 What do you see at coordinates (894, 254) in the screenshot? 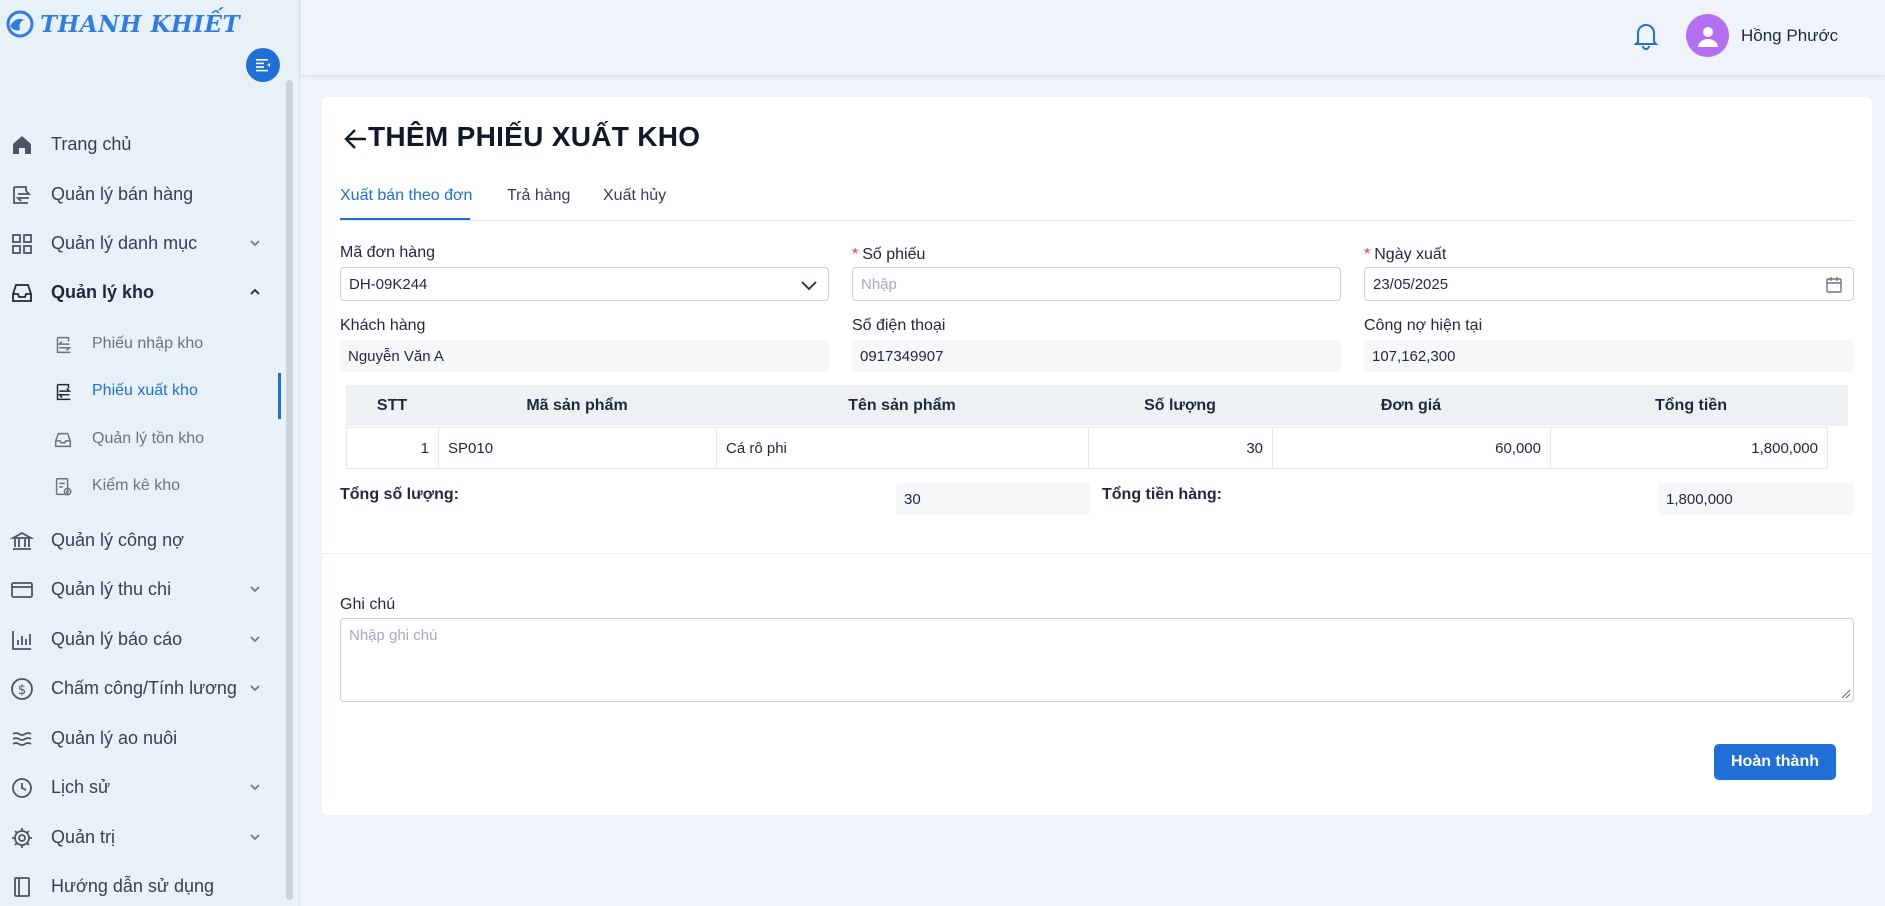
I see `slip-number-label-text: Số phiếu` at bounding box center [894, 254].